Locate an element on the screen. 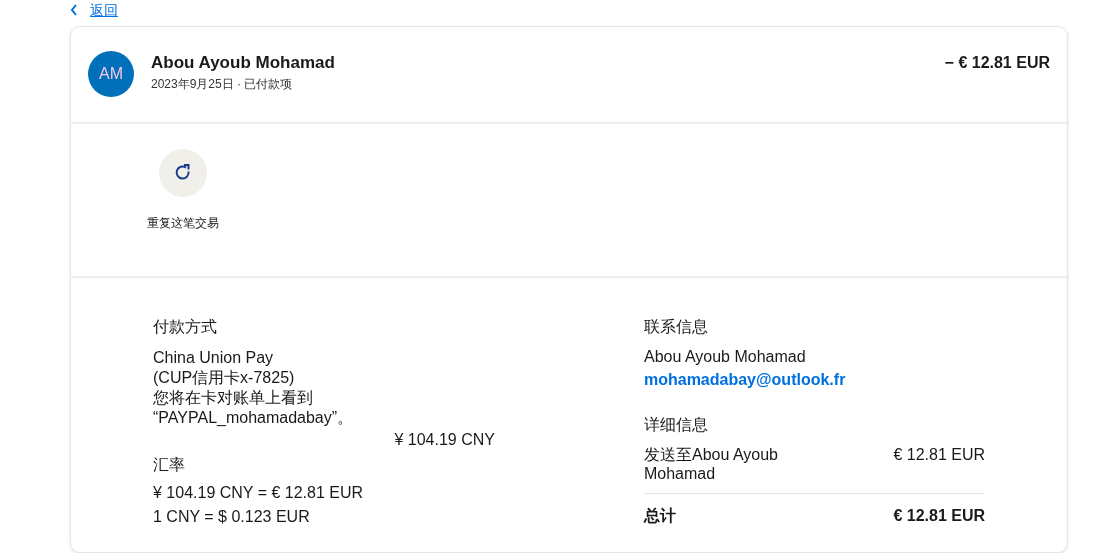 Image resolution: width=1097 pixels, height=553 pixels. payment-method-text: (CUP信用卡x-7825) is located at coordinates (224, 378).